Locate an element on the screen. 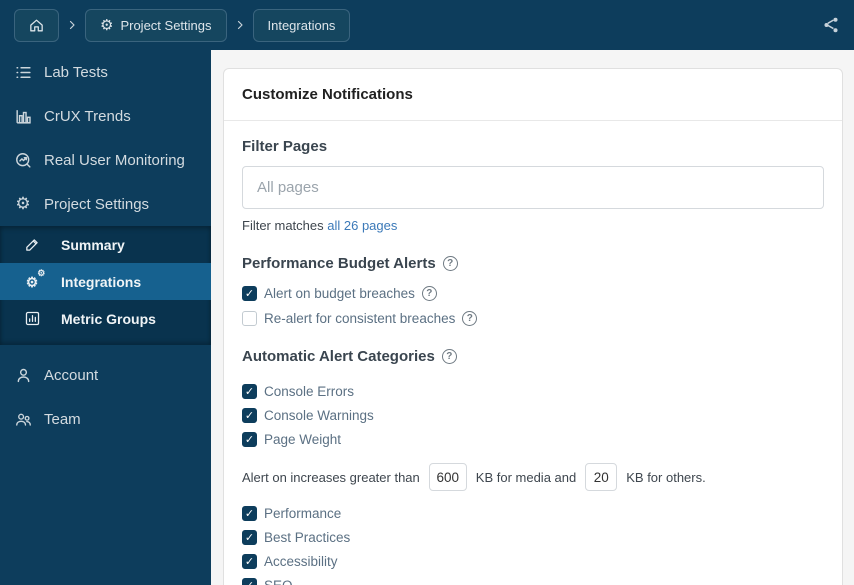 Image resolution: width=854 pixels, height=585 pixels. weight-sentence-part1: Alert on increases greater than is located at coordinates (331, 477).